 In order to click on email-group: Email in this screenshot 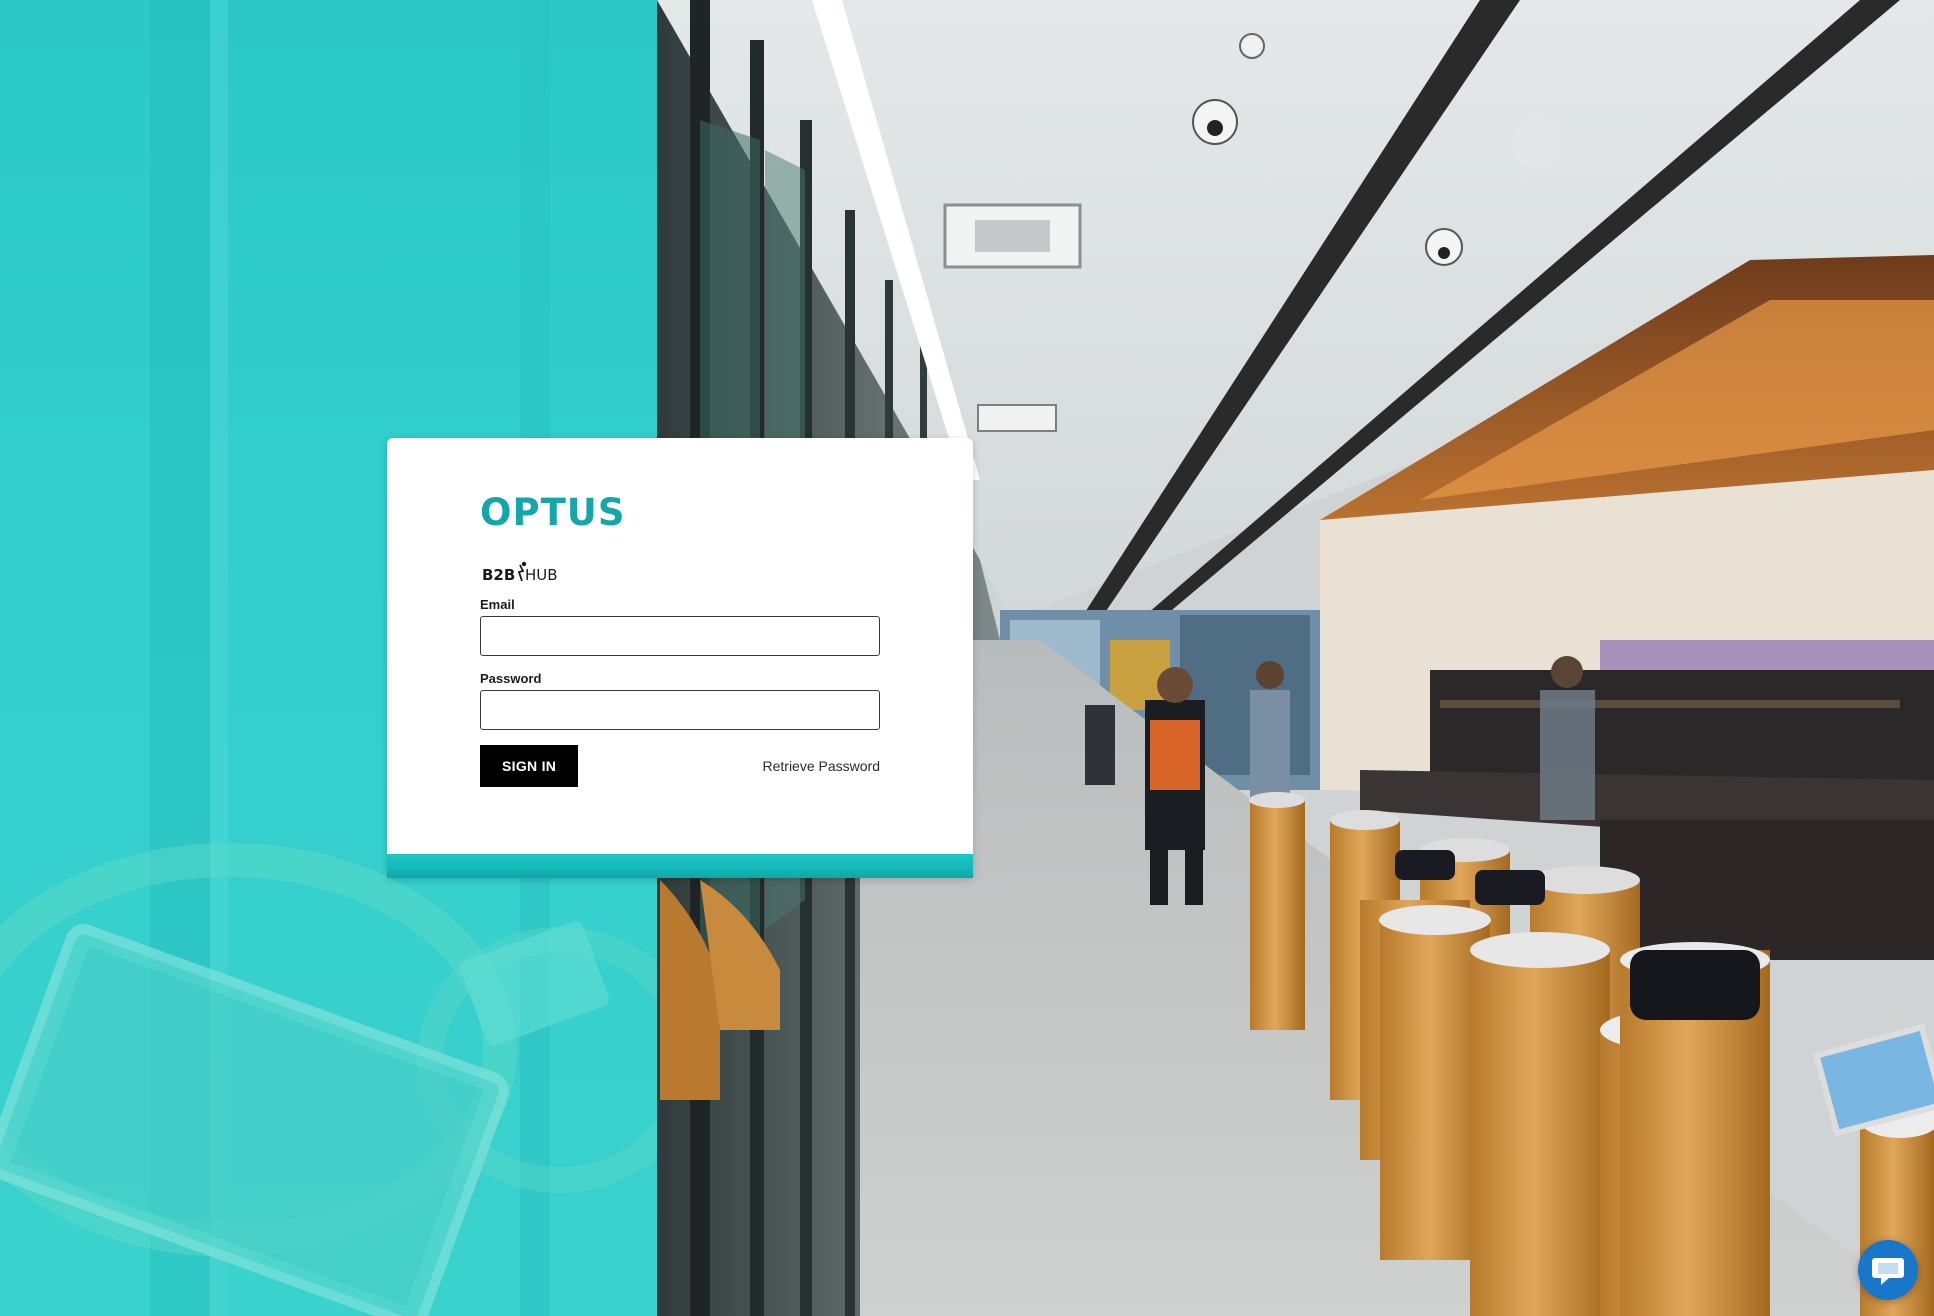, I will do `click(680, 626)`.